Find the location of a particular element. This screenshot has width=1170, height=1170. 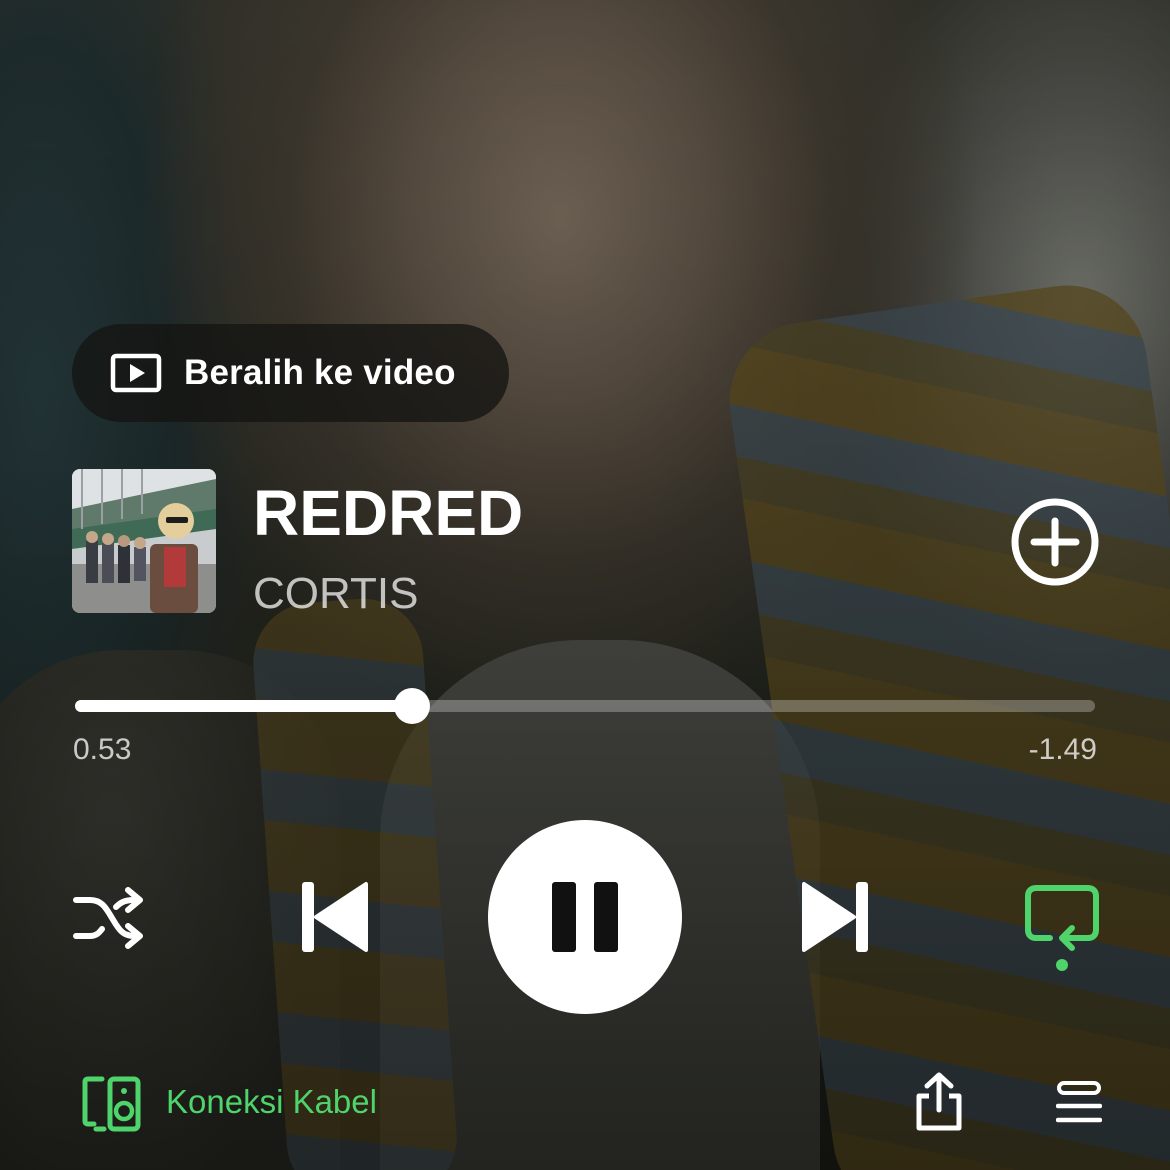

skip-previous-icon is located at coordinates (335, 917).